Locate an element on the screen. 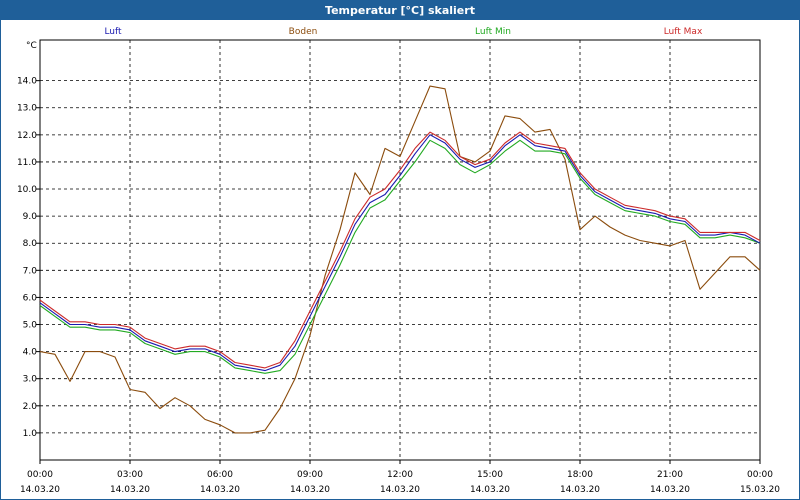 This screenshot has width=800, height=500. x-tick-date: 15.03.20 is located at coordinates (760, 490).